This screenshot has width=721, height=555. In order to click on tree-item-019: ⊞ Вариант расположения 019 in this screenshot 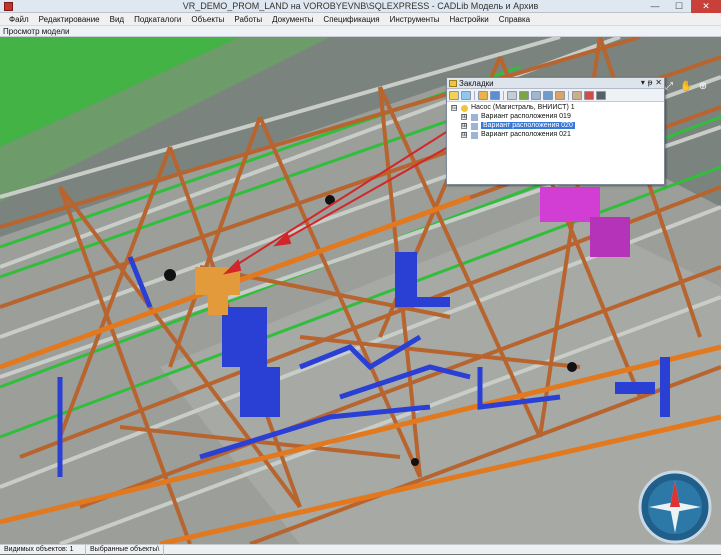, I will do `click(555, 117)`.